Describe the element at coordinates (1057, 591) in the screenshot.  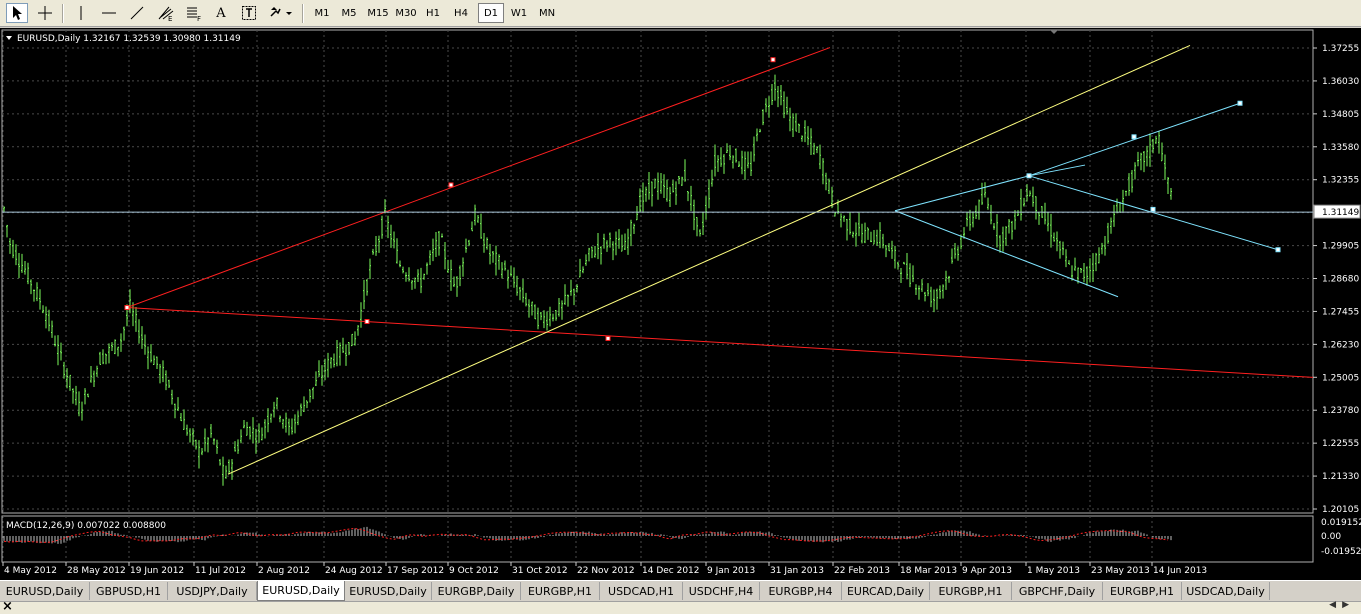
I see `chart-tab: GBPCHF,Daily` at that location.